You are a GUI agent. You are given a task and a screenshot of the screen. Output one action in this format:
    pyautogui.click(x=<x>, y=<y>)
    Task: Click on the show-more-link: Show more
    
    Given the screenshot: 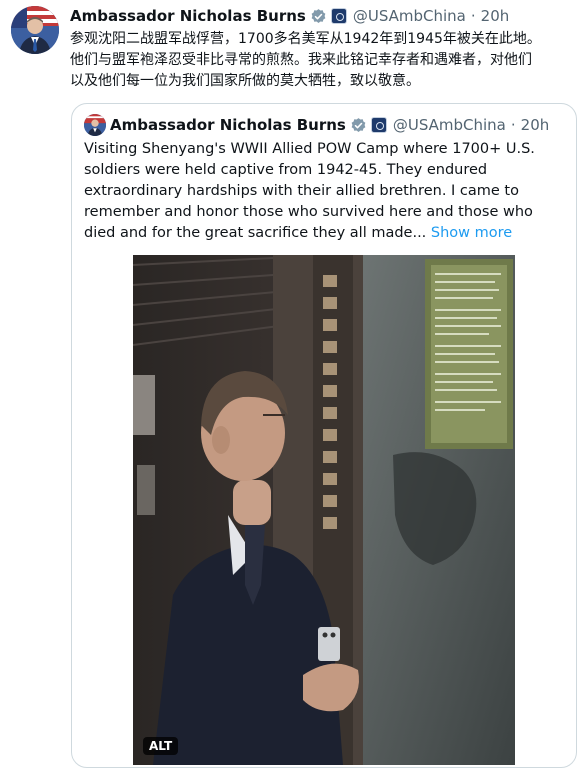 What is the action you would take?
    pyautogui.click(x=471, y=233)
    